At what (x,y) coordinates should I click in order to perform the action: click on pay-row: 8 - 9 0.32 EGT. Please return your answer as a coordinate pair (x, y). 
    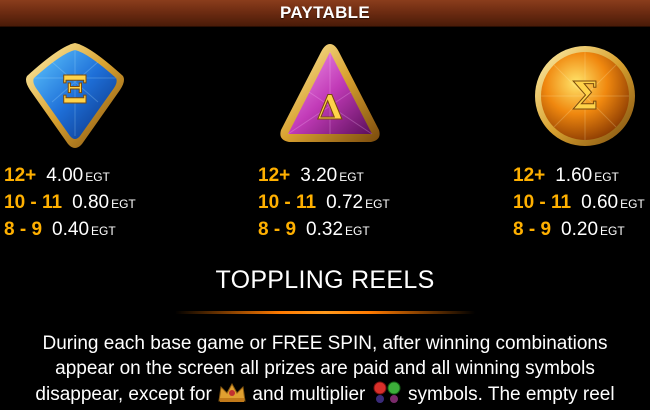
    Looking at the image, I should click on (324, 232).